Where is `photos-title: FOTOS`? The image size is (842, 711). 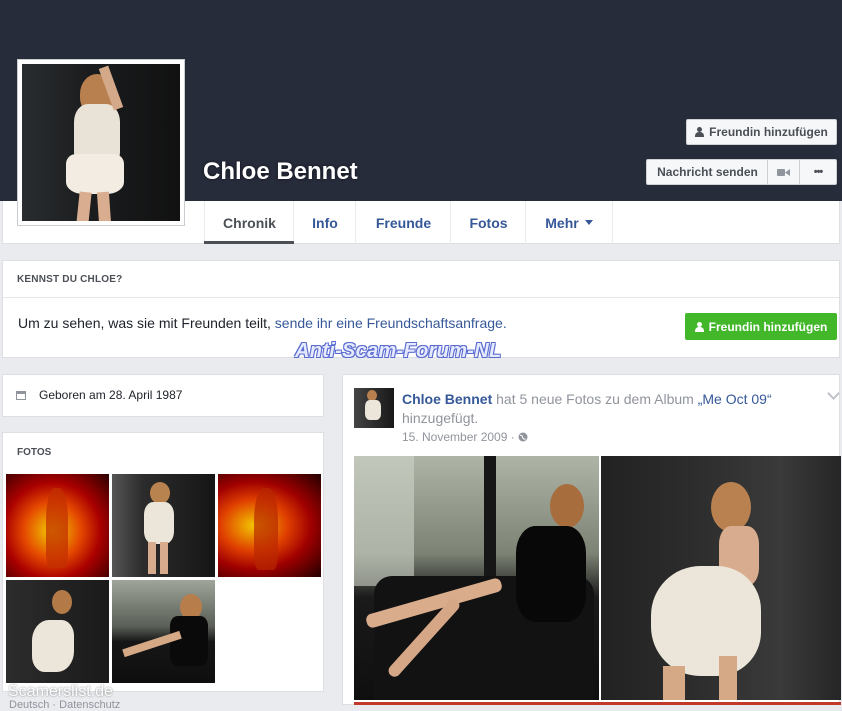
photos-title: FOTOS is located at coordinates (34, 452).